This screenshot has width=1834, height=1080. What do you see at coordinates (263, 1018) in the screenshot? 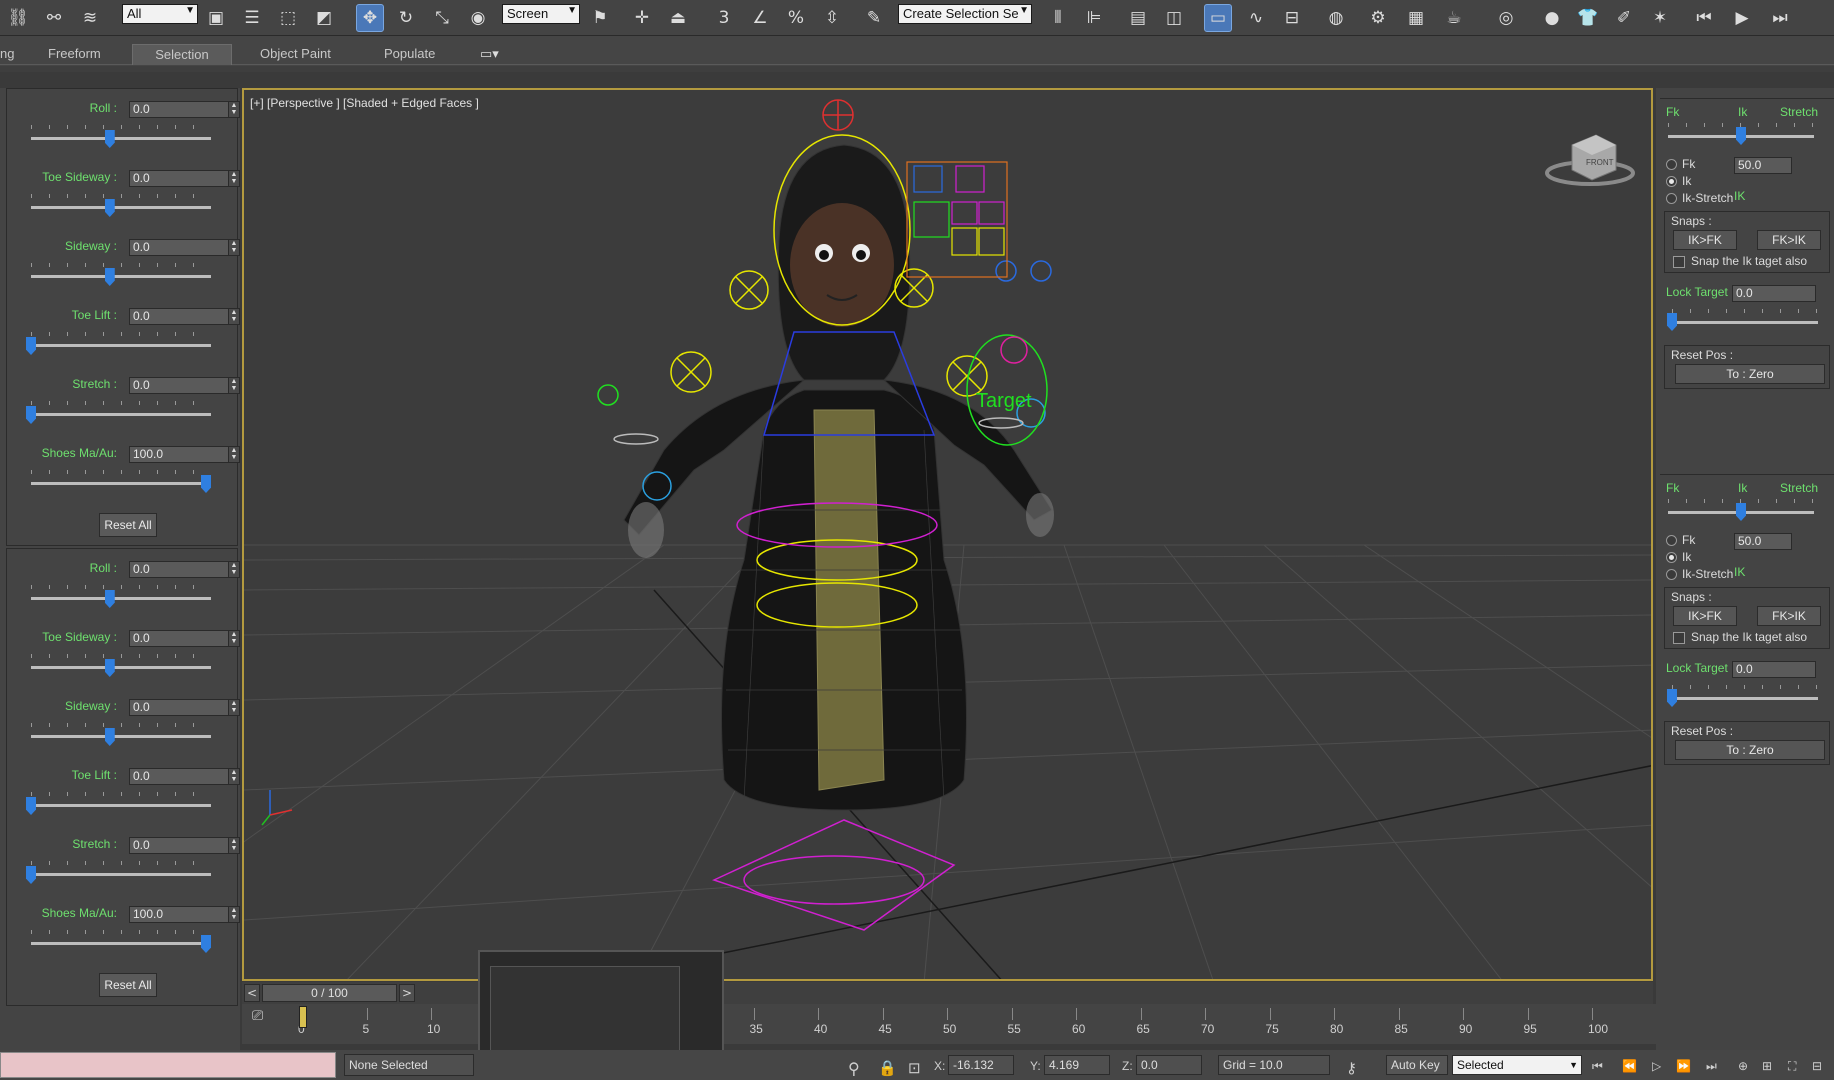
I see `curve-editor-mini-icon: ⎚` at bounding box center [263, 1018].